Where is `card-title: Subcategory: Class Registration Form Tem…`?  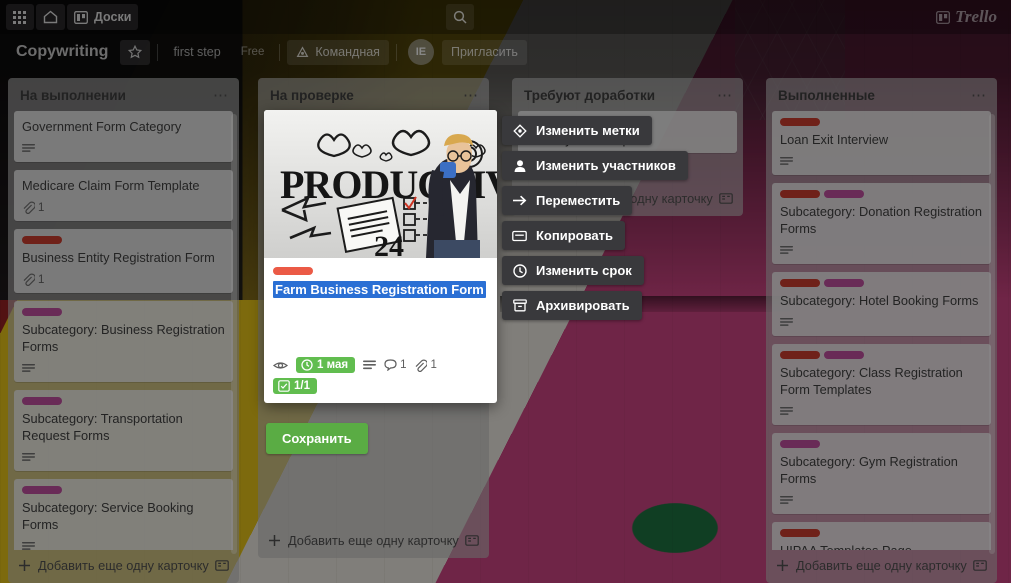
card-title: Subcategory: Class Registration Form Tem… is located at coordinates (871, 381).